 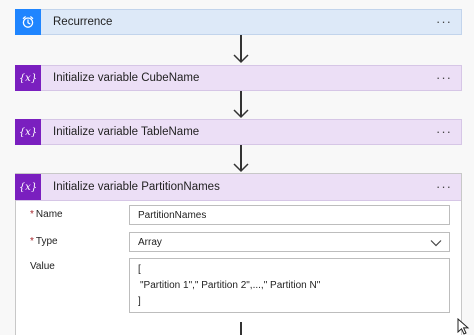 What do you see at coordinates (289, 215) in the screenshot?
I see `name-input: PartitionNames` at bounding box center [289, 215].